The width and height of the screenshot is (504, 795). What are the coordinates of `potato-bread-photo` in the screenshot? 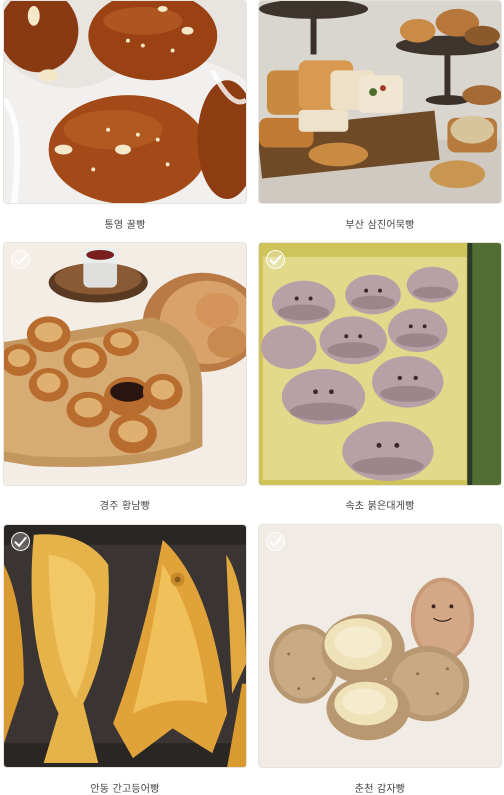 It's located at (380, 646).